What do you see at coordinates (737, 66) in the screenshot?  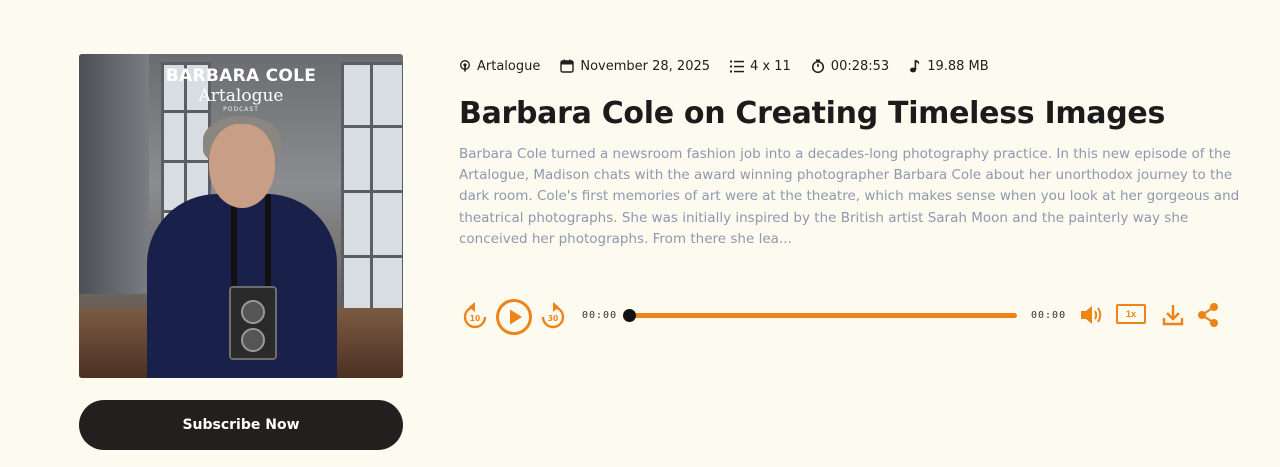 I see `list-icon` at bounding box center [737, 66].